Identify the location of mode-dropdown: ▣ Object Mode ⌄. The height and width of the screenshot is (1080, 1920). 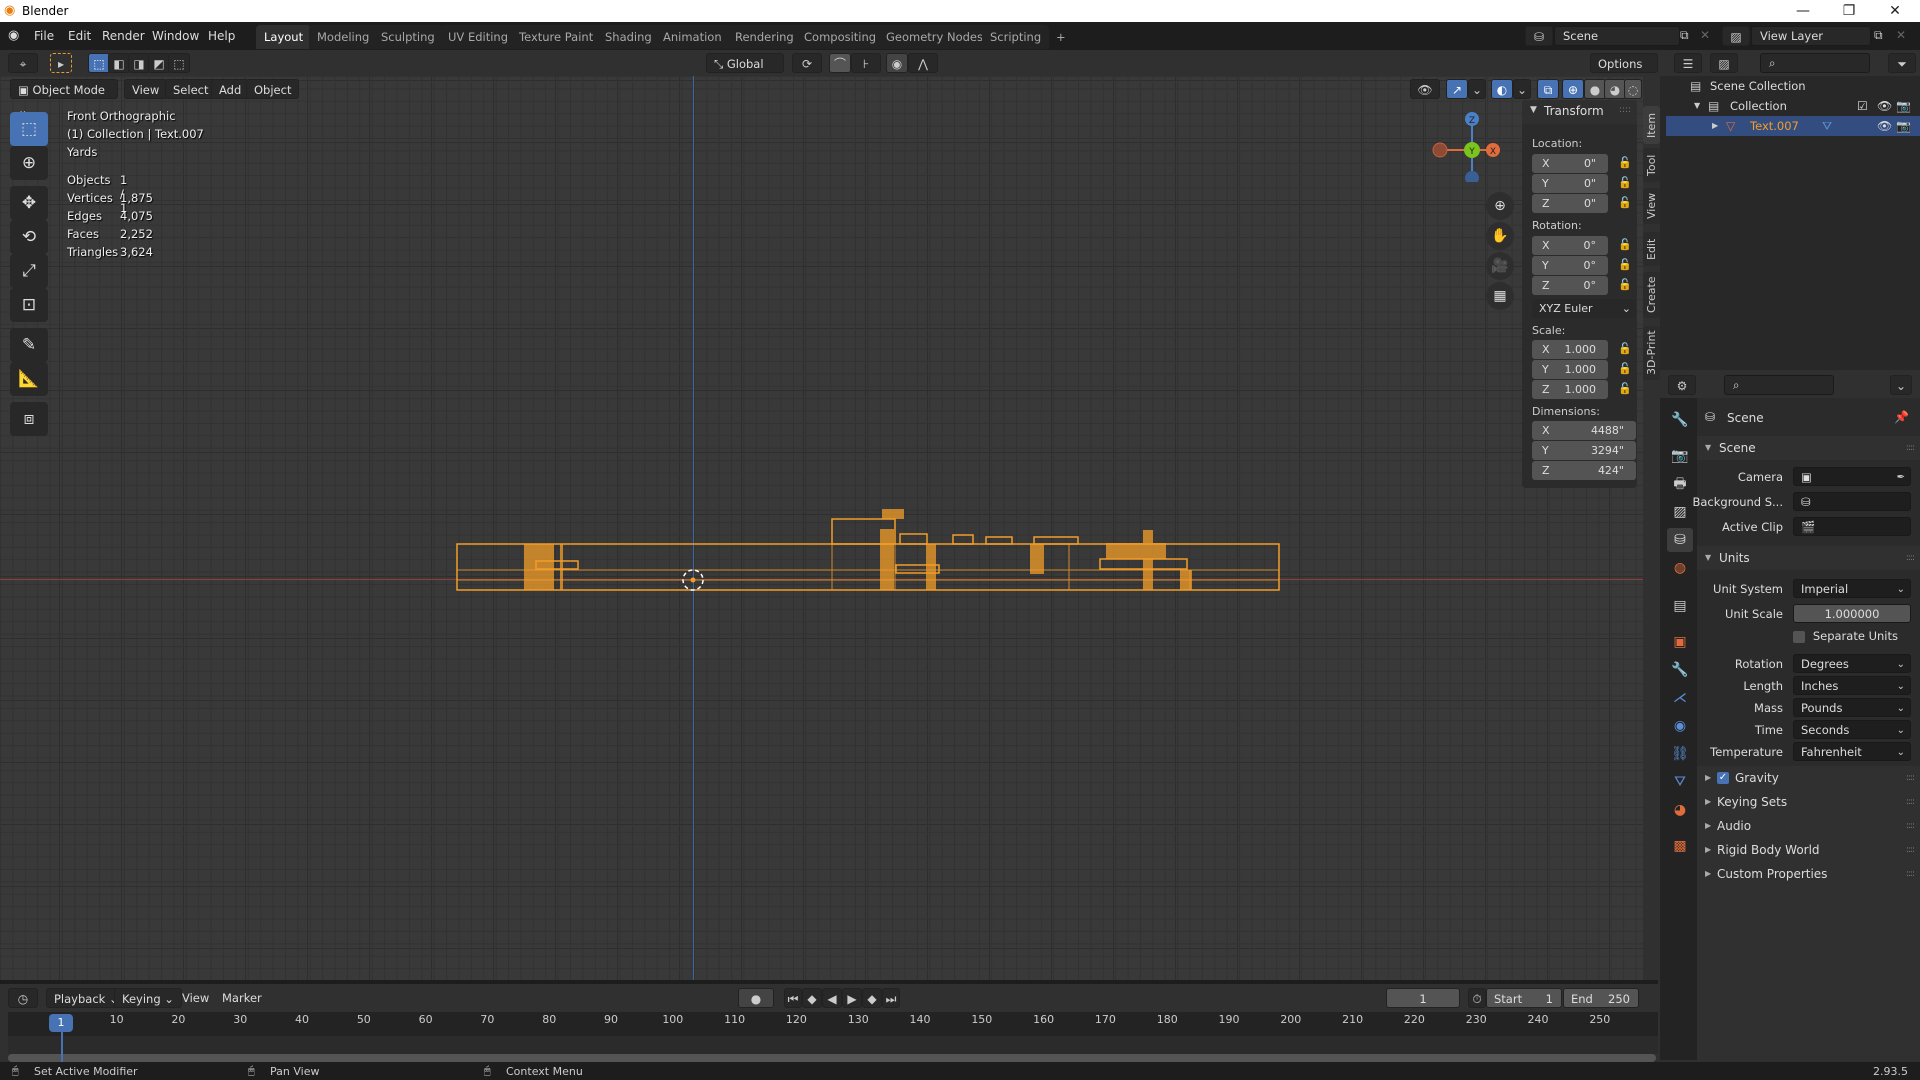
(64, 98).